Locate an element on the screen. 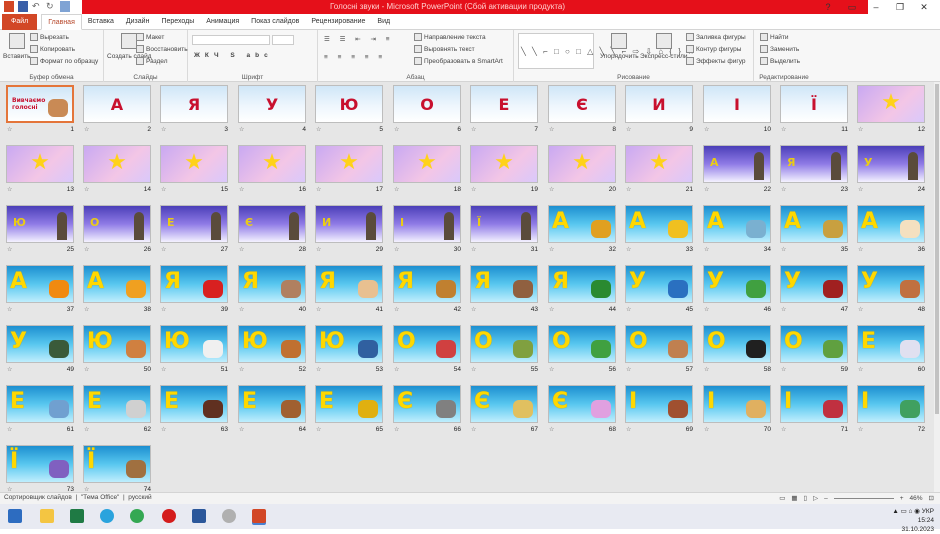 This screenshot has width=940, height=534. slide-thumbnail: И is located at coordinates (349, 224).